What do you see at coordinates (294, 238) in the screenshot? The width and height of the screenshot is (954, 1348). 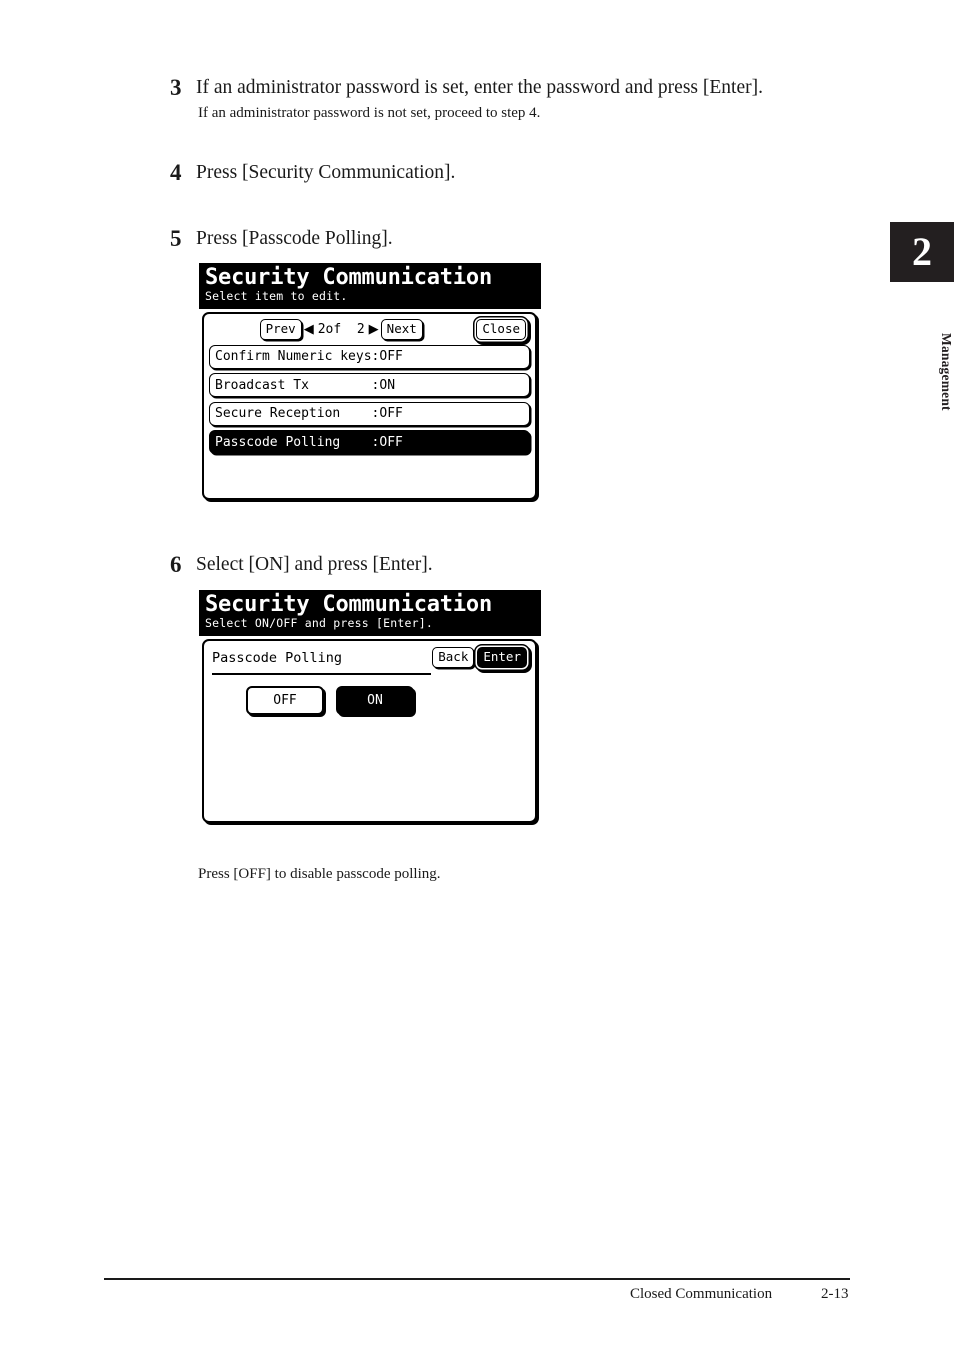 I see `step-5-text: Press [Passcode Polling].` at bounding box center [294, 238].